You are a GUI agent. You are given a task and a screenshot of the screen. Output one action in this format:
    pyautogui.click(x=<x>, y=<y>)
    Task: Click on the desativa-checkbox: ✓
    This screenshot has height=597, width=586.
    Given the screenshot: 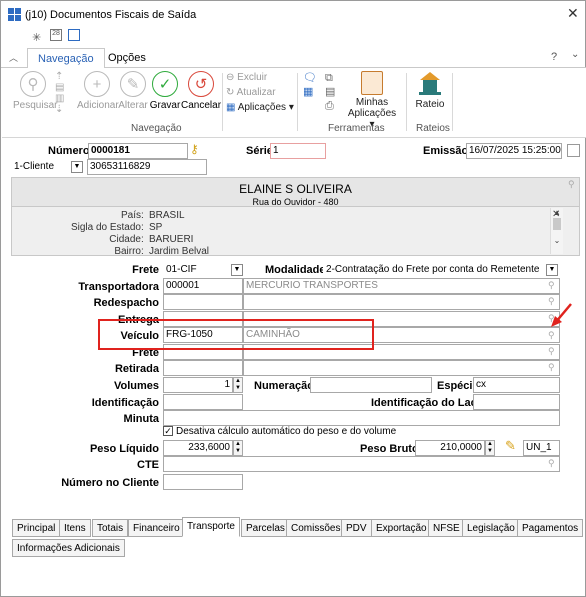 What is the action you would take?
    pyautogui.click(x=168, y=431)
    